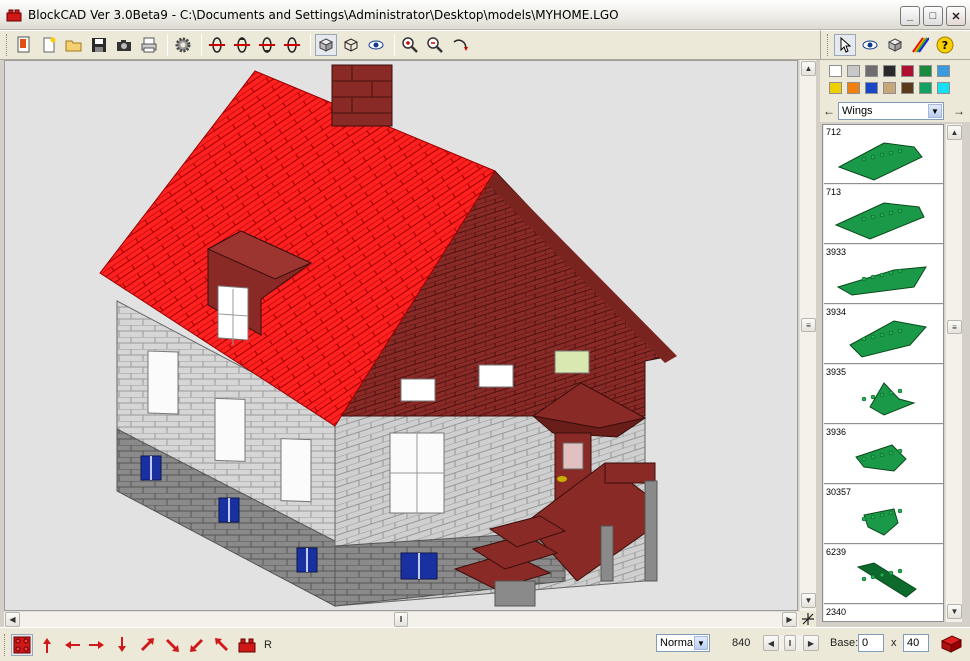  I want to click on scroll-right-button: ▶, so click(789, 619).